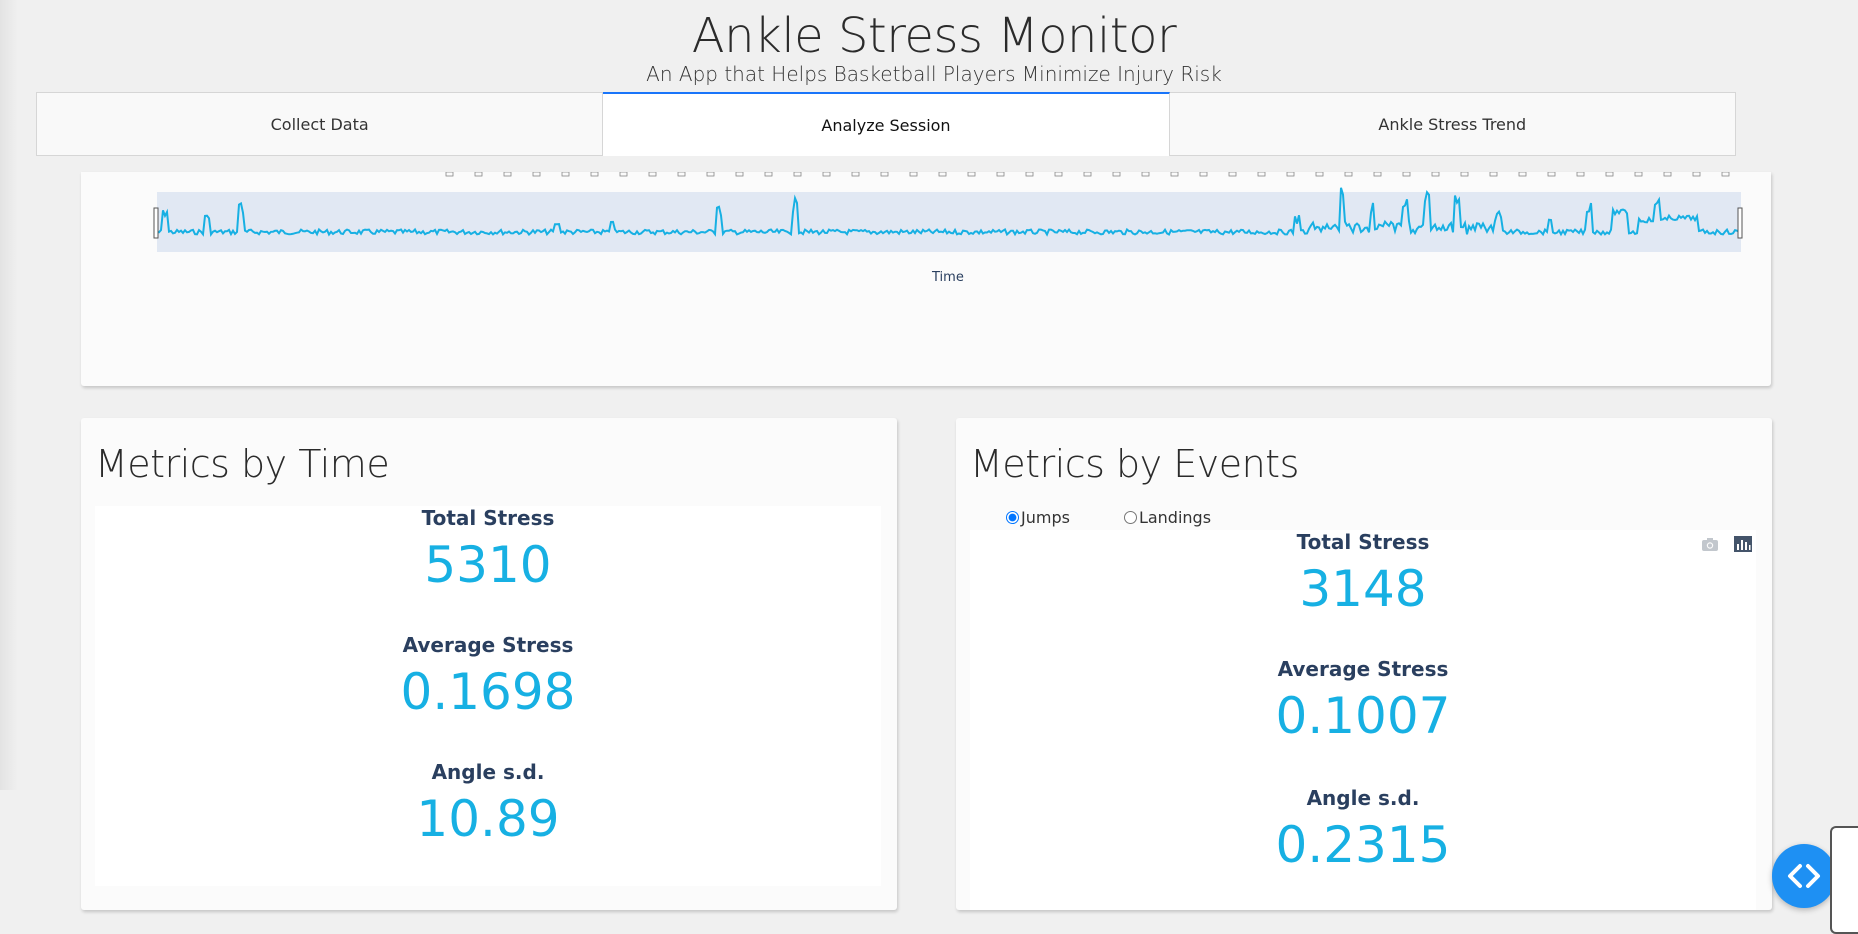  What do you see at coordinates (1012, 517) in the screenshot?
I see `jumps-radio` at bounding box center [1012, 517].